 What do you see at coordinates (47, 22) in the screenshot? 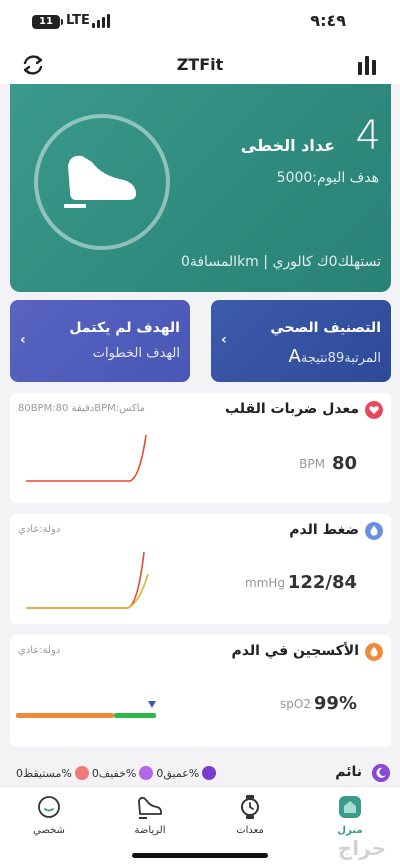
I see `battery-indicator: 11` at bounding box center [47, 22].